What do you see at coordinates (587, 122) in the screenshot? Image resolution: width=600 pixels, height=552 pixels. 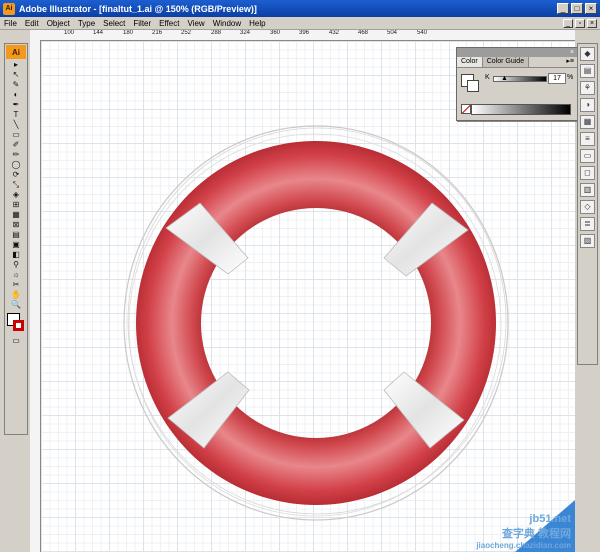 I see `stroke-icon: ▦` at bounding box center [587, 122].